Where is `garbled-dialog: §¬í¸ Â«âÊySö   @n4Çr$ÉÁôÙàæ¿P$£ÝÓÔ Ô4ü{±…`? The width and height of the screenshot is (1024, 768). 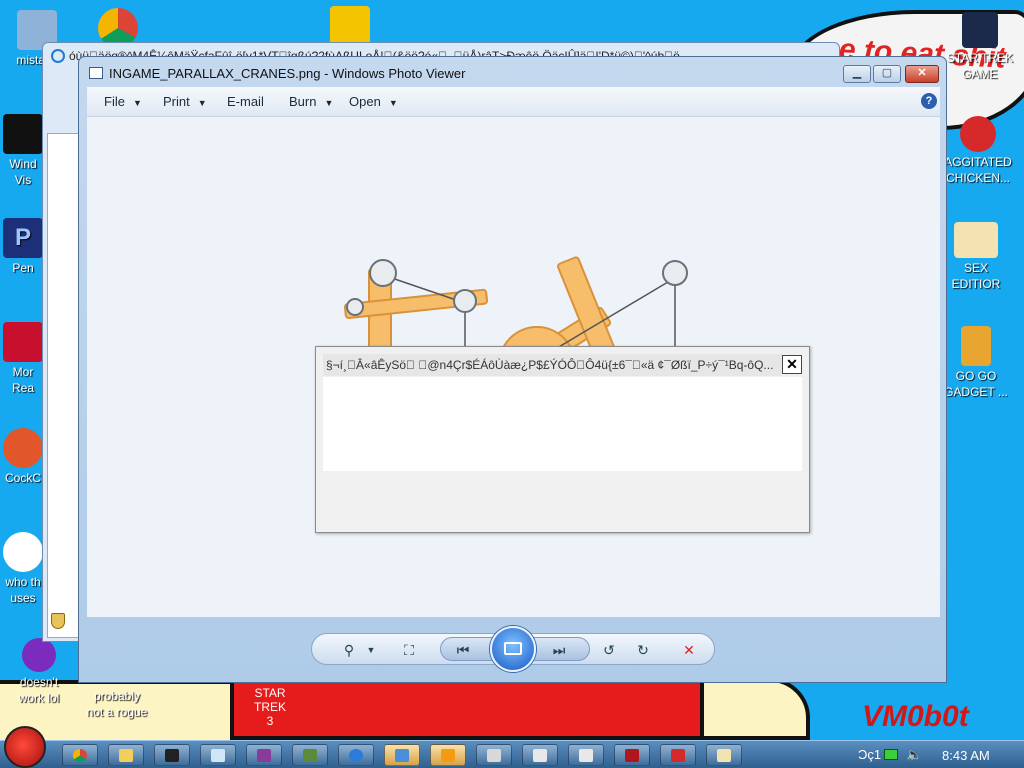 garbled-dialog: §¬í¸ Â«âÊySö   @n4Çr$ÉÁôÙàæ¿P$£ÝÓÔ Ô4ü{±… is located at coordinates (562, 439).